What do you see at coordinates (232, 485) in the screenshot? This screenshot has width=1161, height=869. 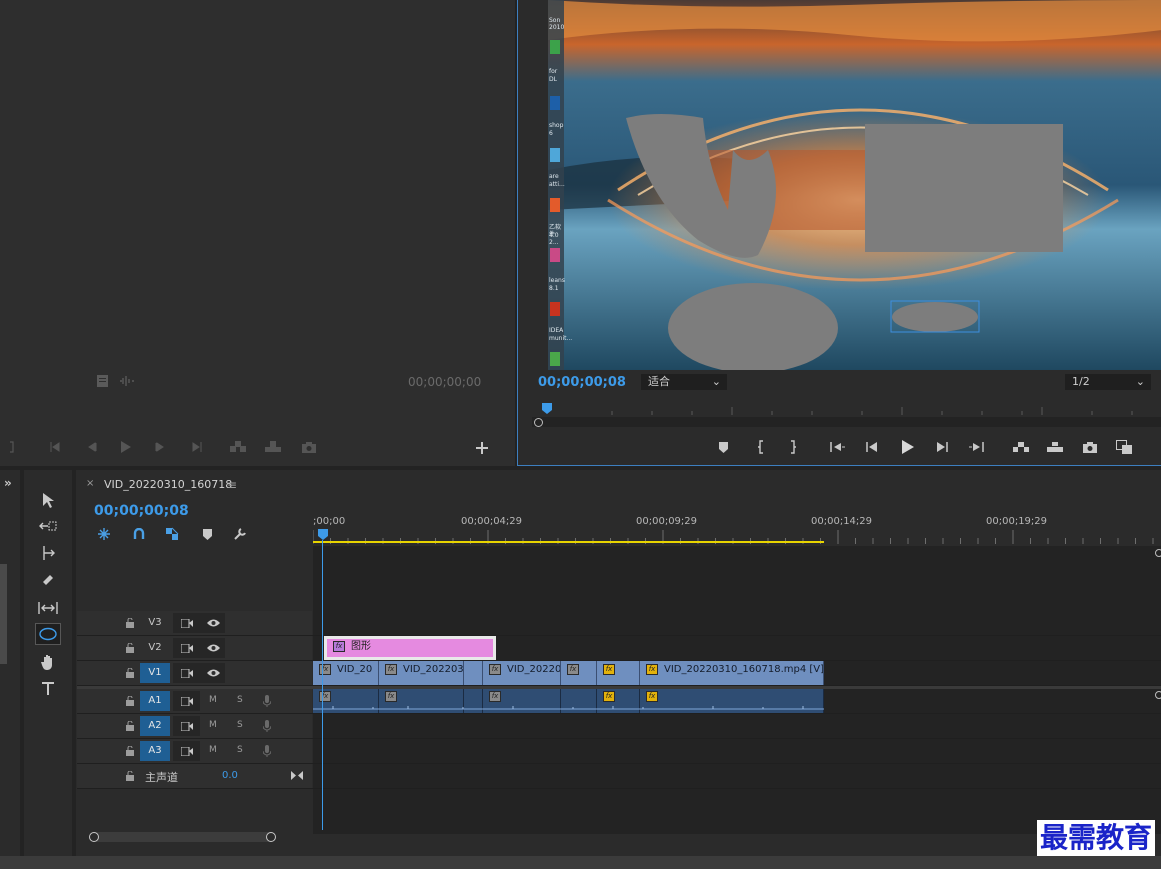 I see `tab-menu-icon: ≡` at bounding box center [232, 485].